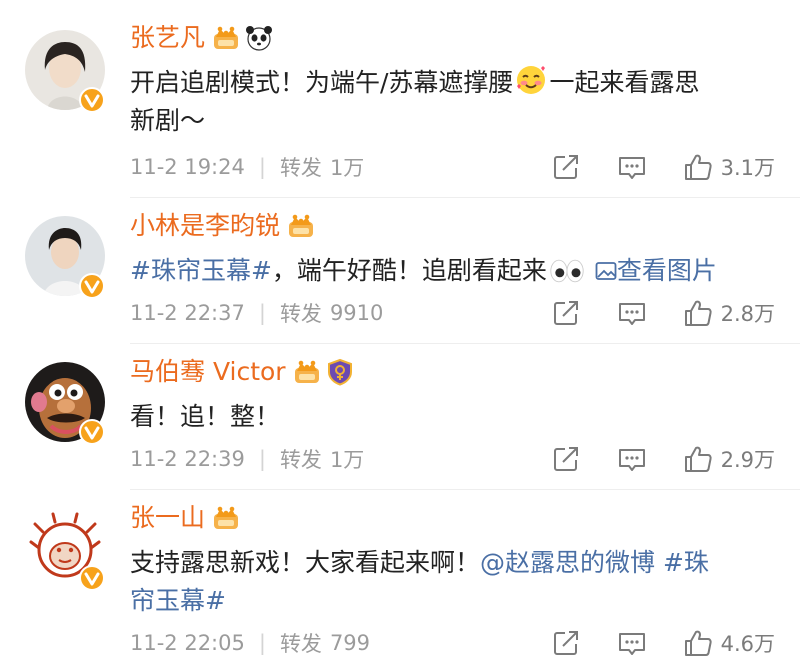 The image size is (800, 672). I want to click on username-row: 张艺凡, so click(201, 38).